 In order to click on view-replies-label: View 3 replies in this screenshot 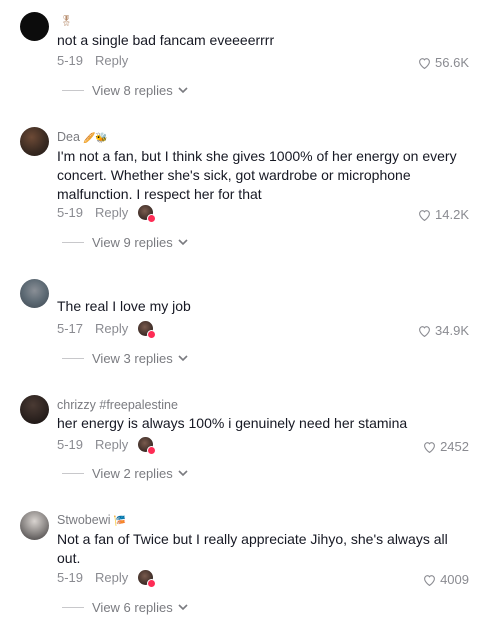, I will do `click(132, 358)`.